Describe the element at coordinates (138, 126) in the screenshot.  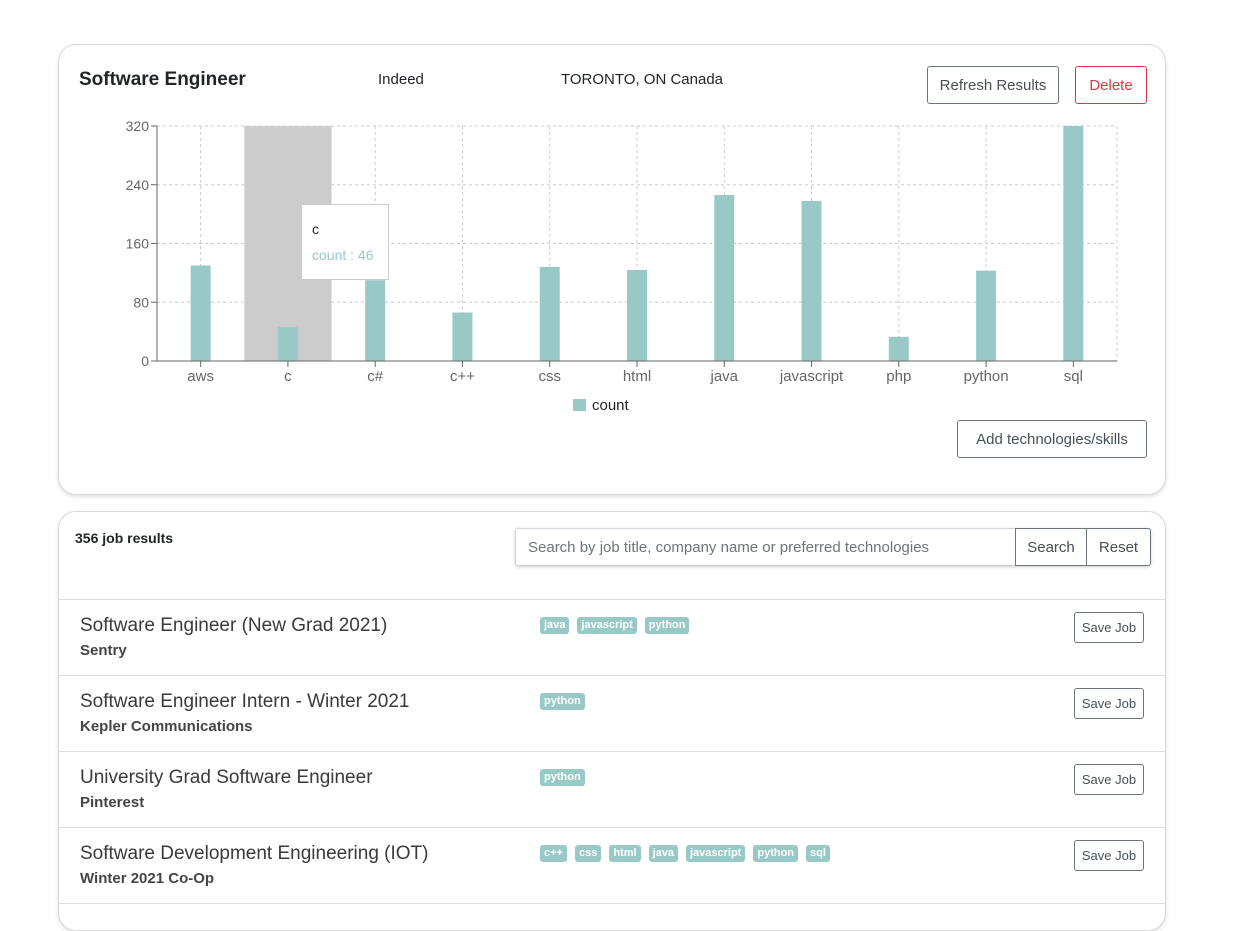
I see `y-tick-label: 320` at that location.